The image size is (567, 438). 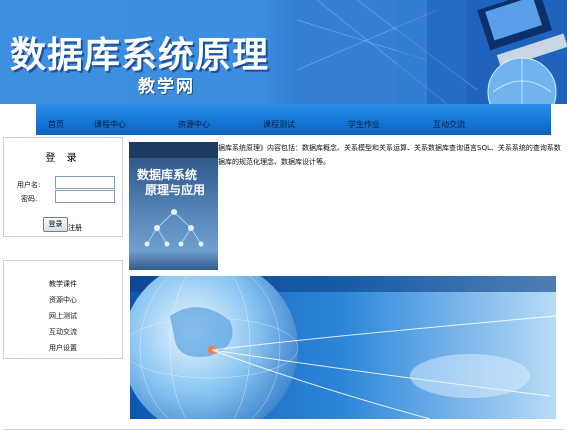 I want to click on site-title: 数据库系统原理, so click(x=140, y=55).